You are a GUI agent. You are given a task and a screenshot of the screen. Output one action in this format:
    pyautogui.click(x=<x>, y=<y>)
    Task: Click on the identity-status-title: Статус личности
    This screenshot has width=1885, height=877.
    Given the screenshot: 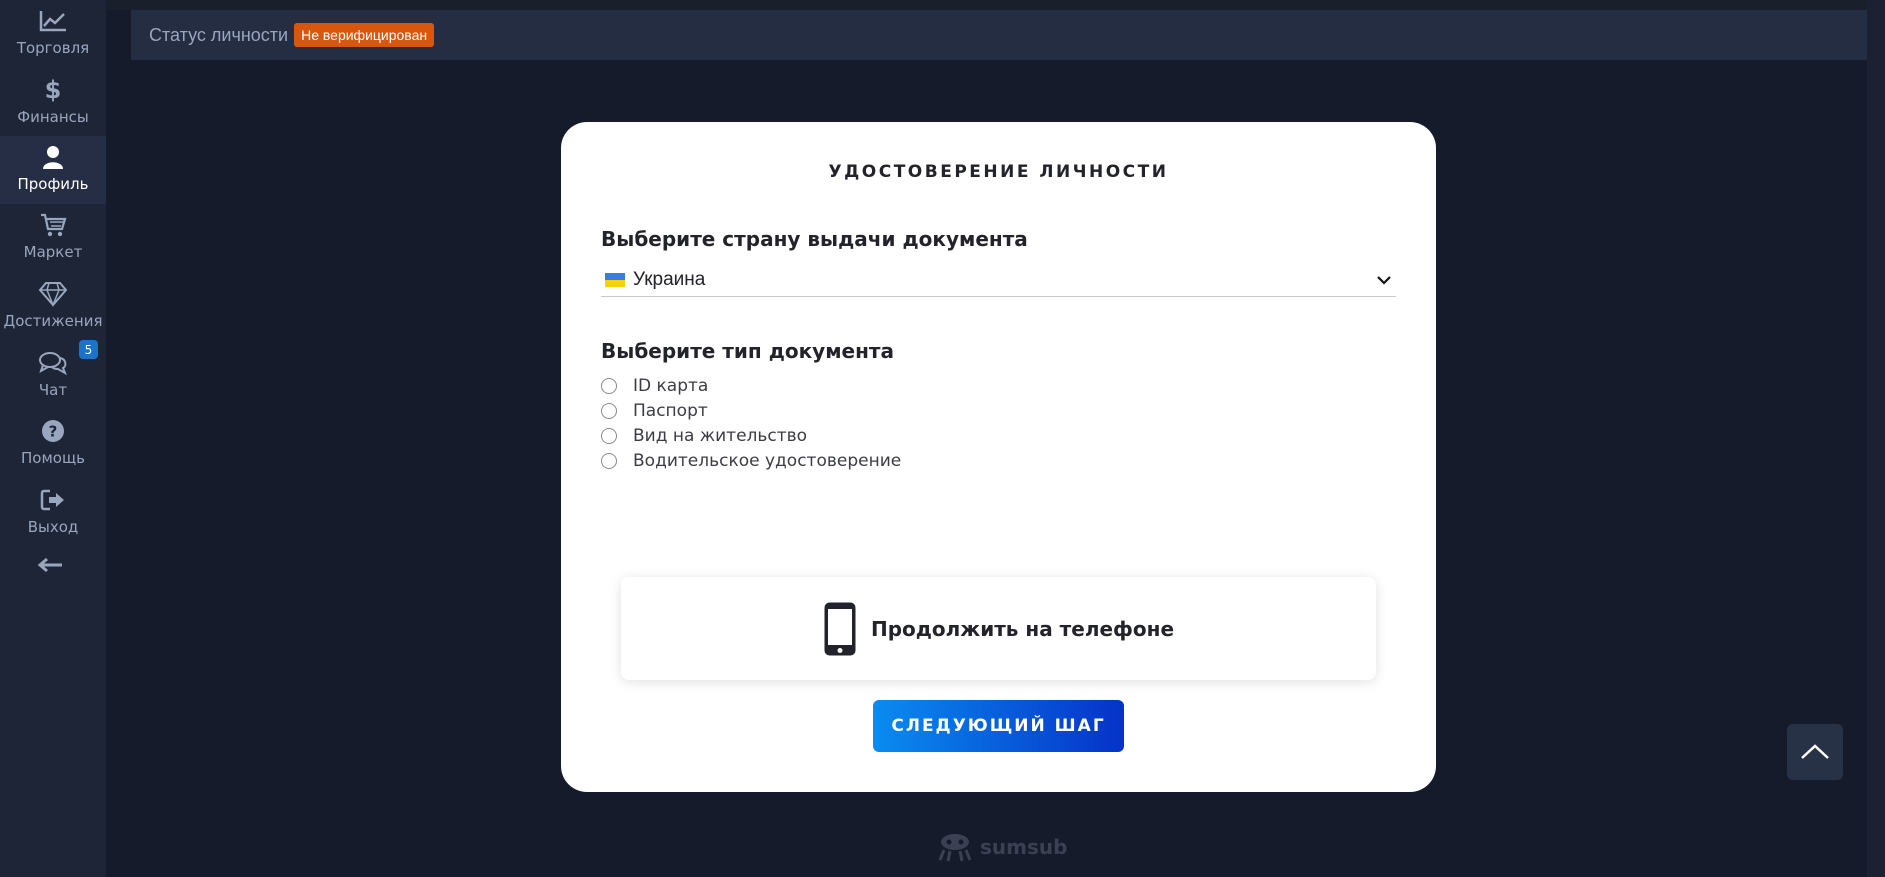 What is the action you would take?
    pyautogui.click(x=219, y=34)
    